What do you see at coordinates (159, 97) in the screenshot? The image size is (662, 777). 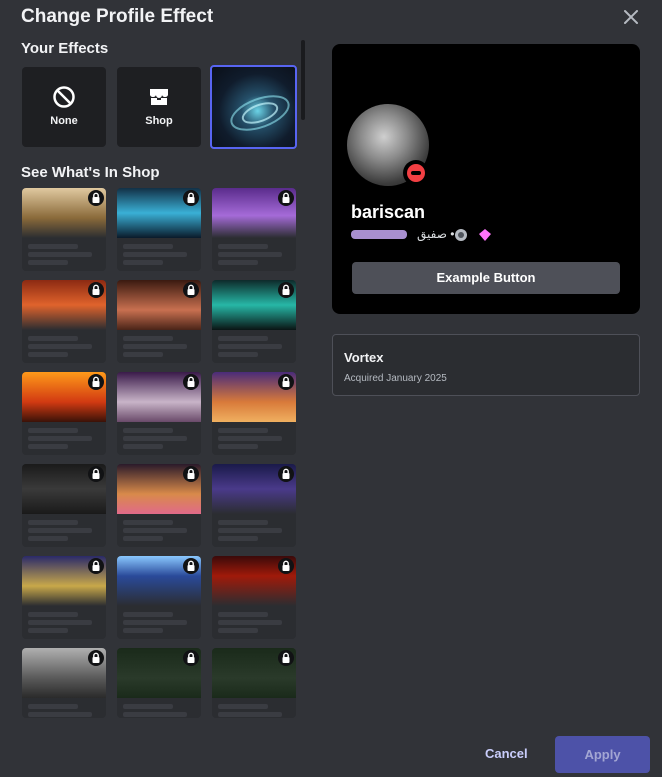 I see `shop-icon` at bounding box center [159, 97].